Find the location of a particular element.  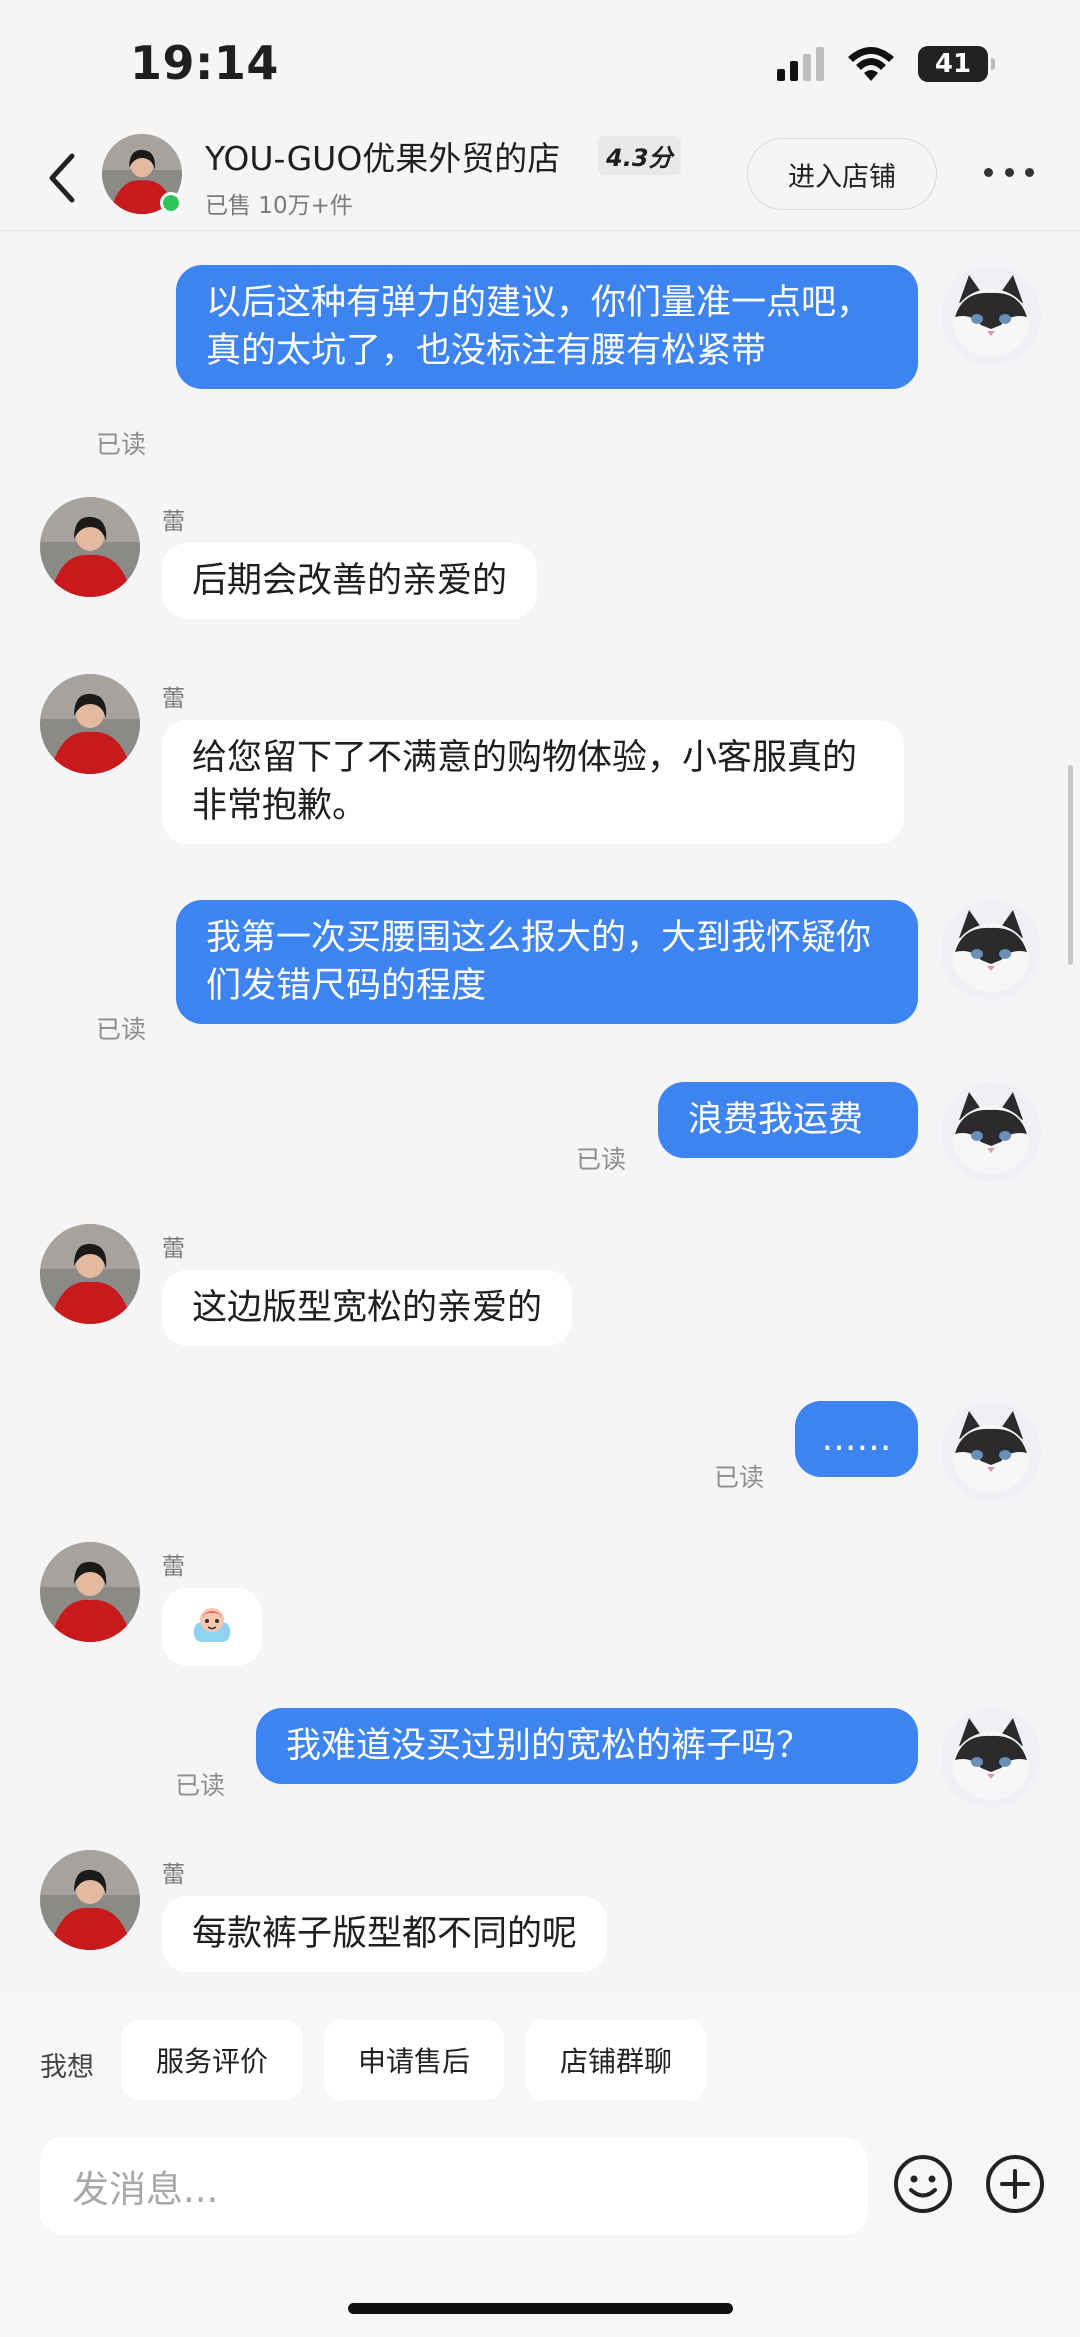

battery-icon: 41 is located at coordinates (956, 64).